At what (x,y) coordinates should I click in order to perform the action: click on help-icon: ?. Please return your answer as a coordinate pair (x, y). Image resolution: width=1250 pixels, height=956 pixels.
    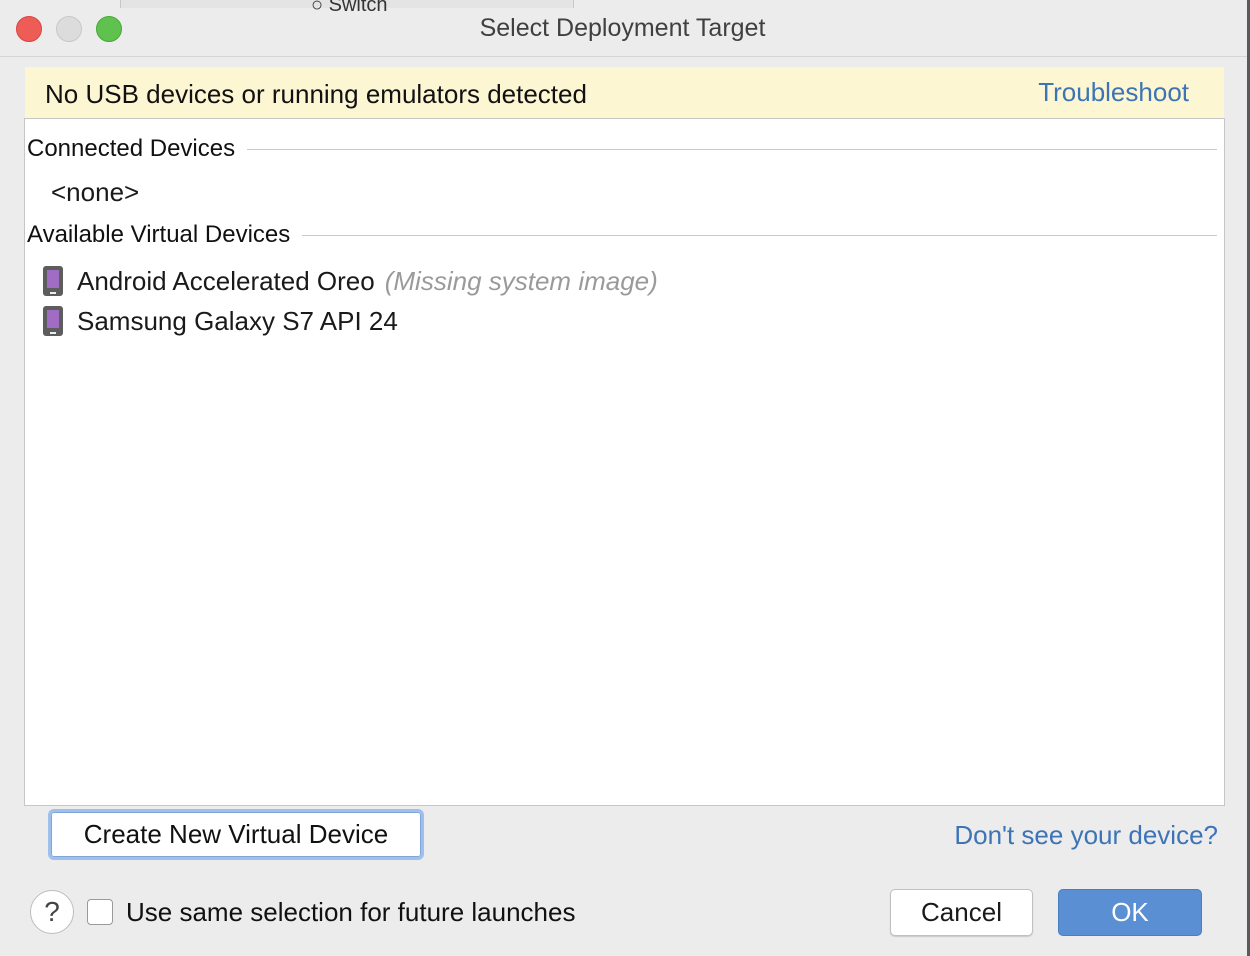
    Looking at the image, I should click on (52, 912).